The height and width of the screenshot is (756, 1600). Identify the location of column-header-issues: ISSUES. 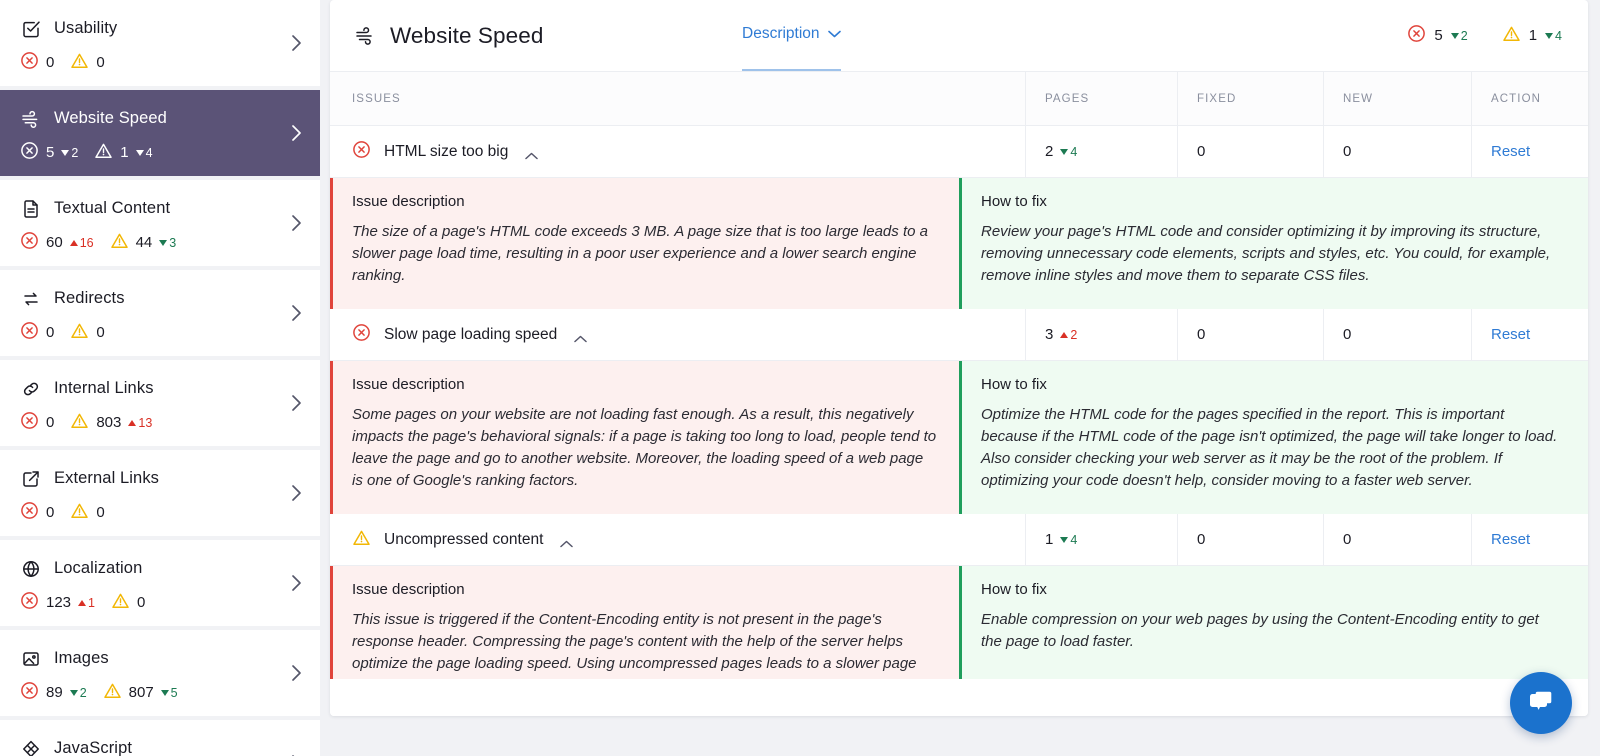
(376, 98).